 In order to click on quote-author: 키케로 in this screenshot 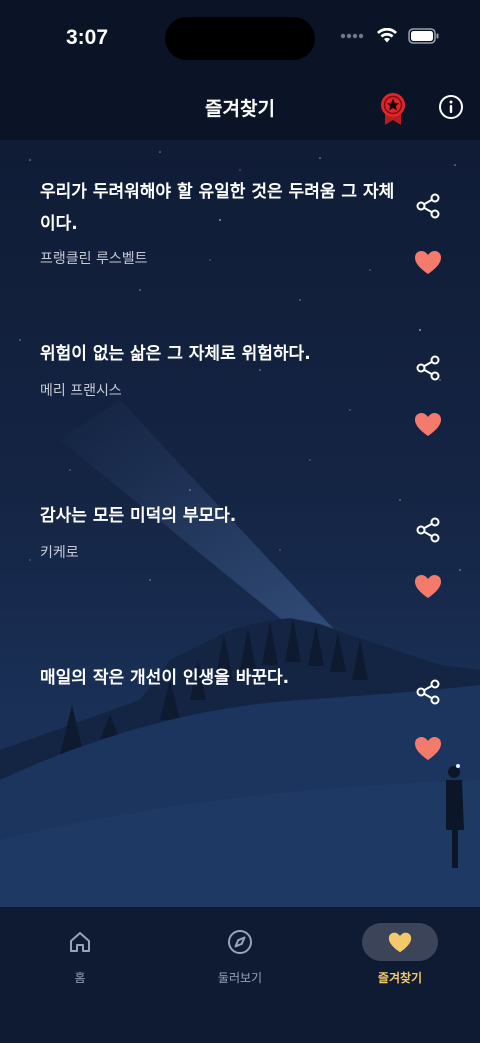, I will do `click(59, 553)`.